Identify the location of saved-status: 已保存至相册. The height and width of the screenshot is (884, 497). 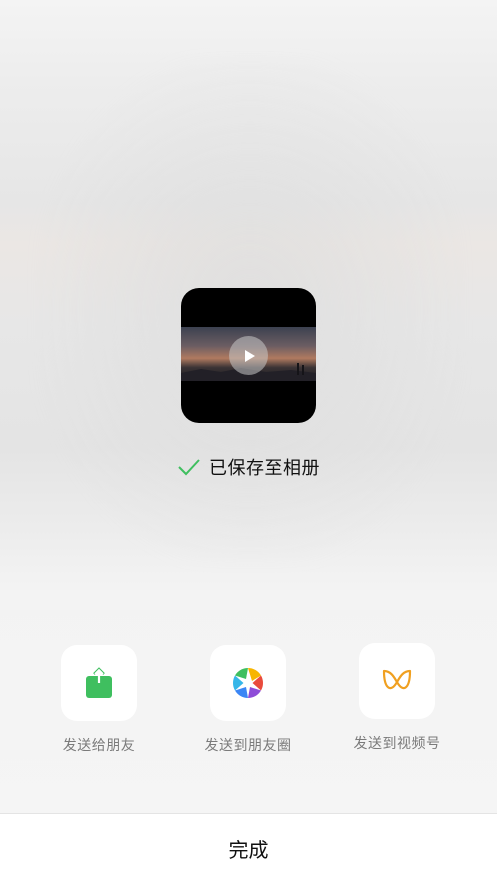
(248, 467).